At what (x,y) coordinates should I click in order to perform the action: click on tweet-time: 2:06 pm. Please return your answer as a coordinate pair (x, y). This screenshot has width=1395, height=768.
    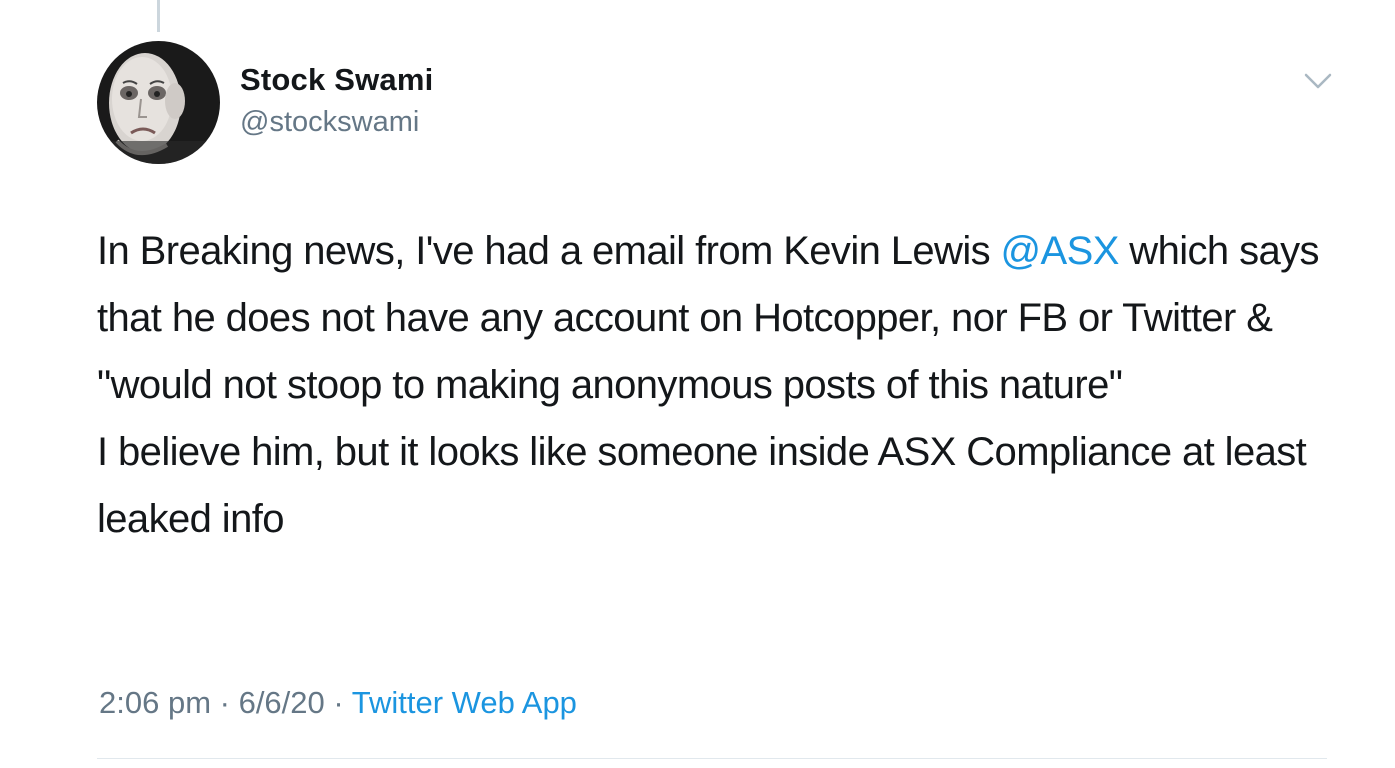
    Looking at the image, I should click on (155, 702).